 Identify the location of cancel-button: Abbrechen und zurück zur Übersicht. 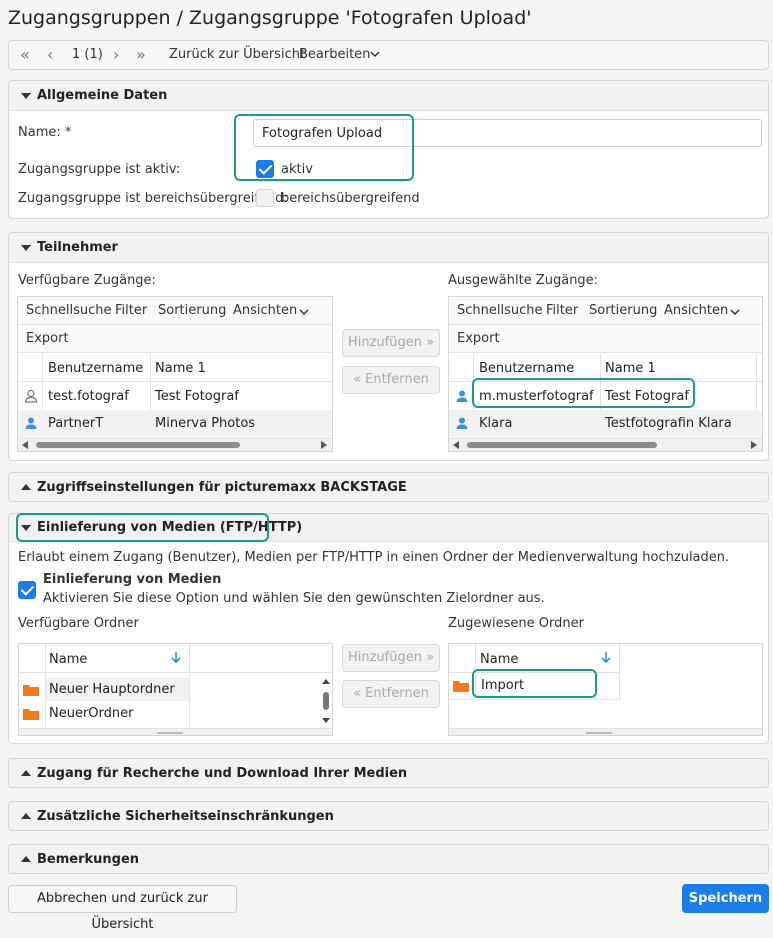
(122, 908).